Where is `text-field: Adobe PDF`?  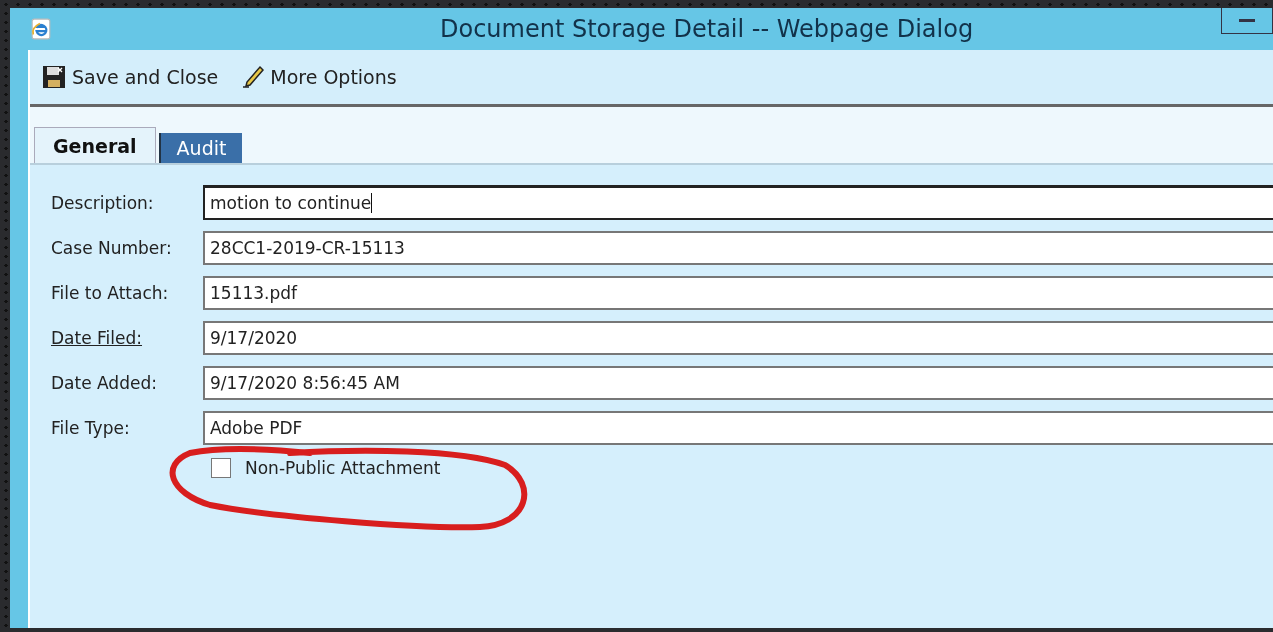 text-field: Adobe PDF is located at coordinates (738, 428).